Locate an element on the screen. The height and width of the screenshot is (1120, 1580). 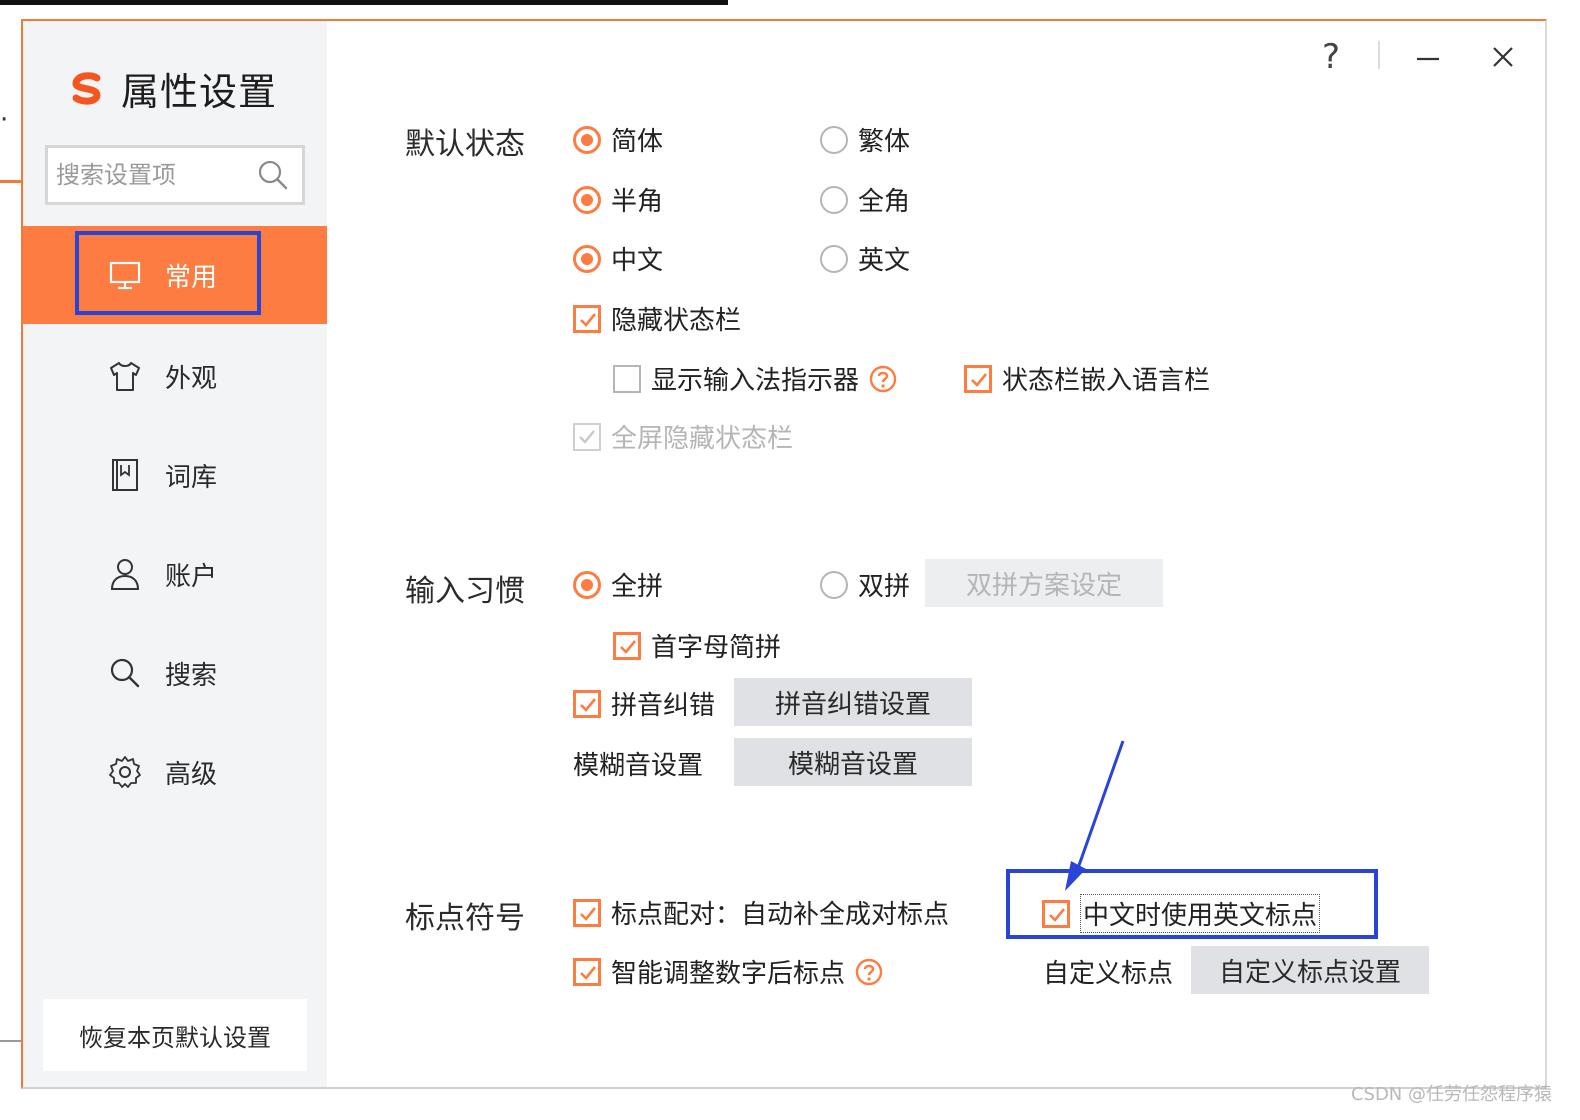
sidebar-item-dictionary: 词库 is located at coordinates (175, 475).